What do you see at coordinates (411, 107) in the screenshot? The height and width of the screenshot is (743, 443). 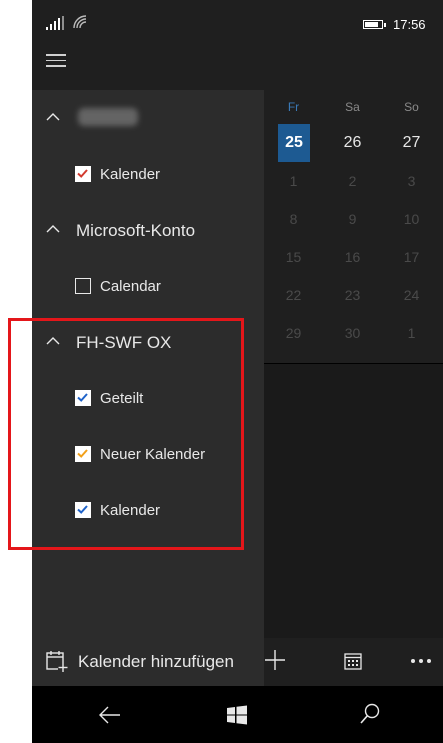 I see `weekday-label: So` at bounding box center [411, 107].